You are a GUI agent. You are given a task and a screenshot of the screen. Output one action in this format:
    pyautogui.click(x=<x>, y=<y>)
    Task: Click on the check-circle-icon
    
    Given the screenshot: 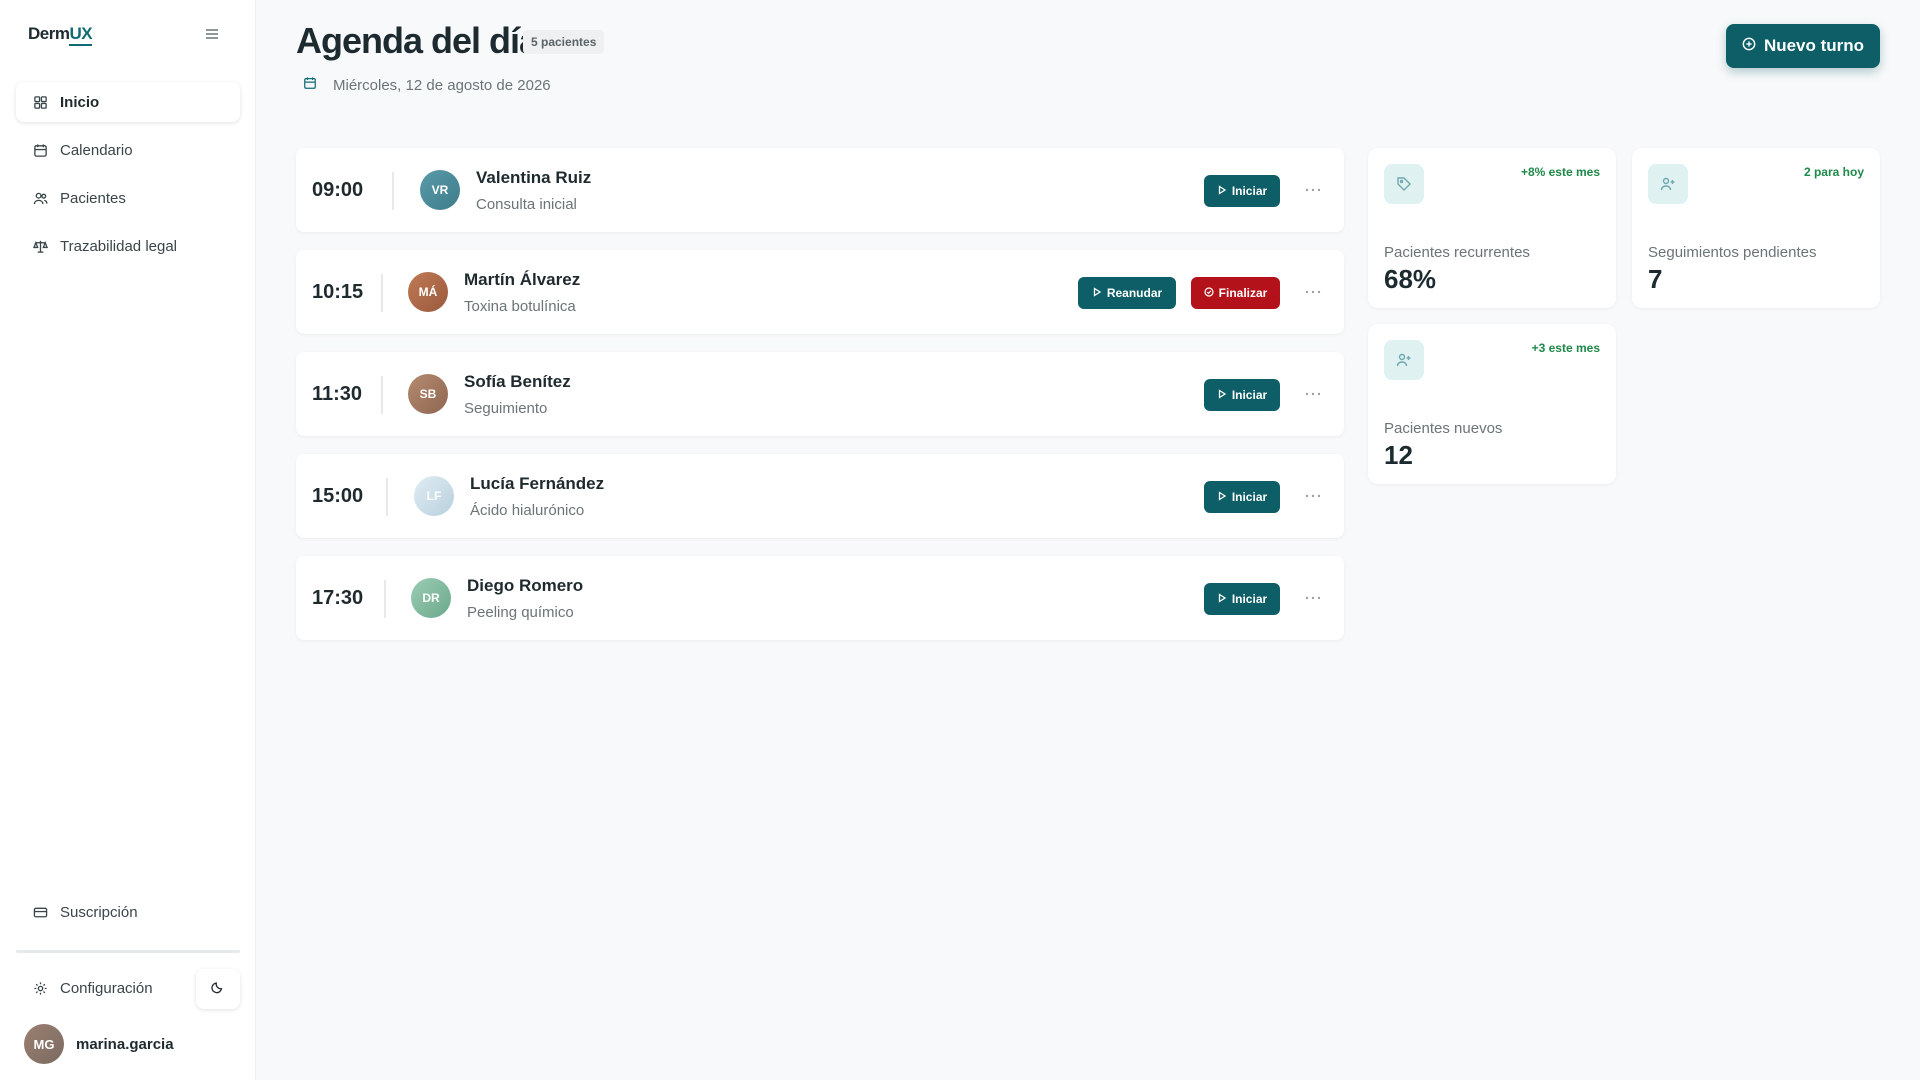 What is the action you would take?
    pyautogui.click(x=1211, y=293)
    